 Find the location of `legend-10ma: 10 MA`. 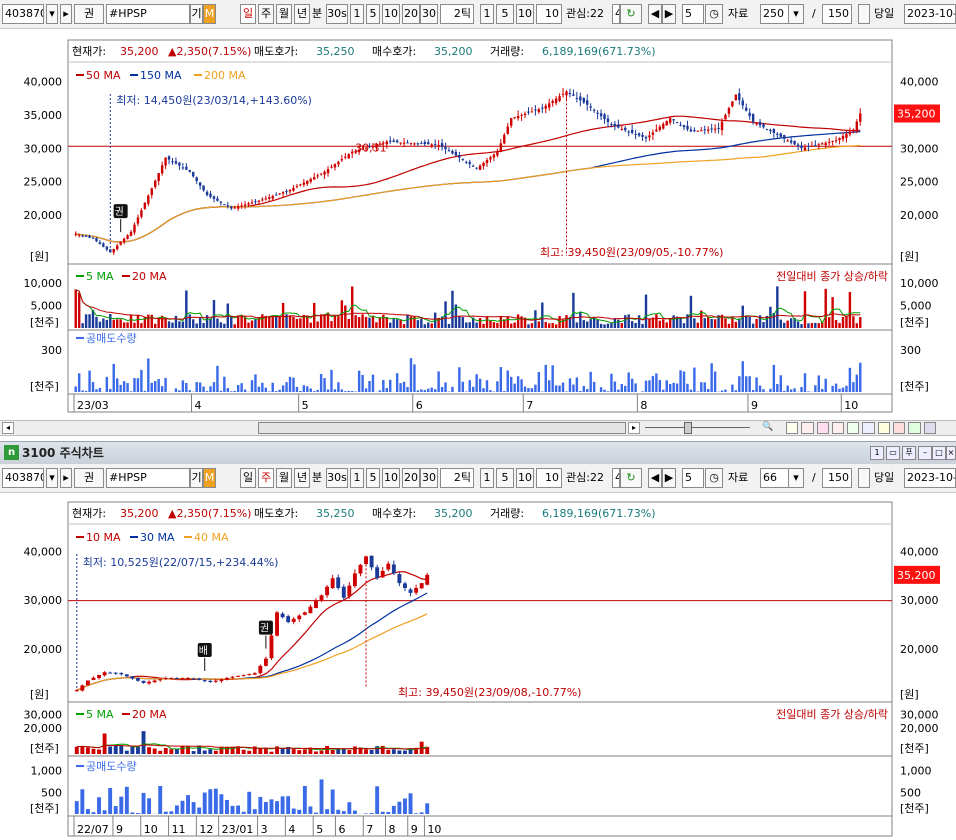

legend-10ma: 10 MA is located at coordinates (103, 537).